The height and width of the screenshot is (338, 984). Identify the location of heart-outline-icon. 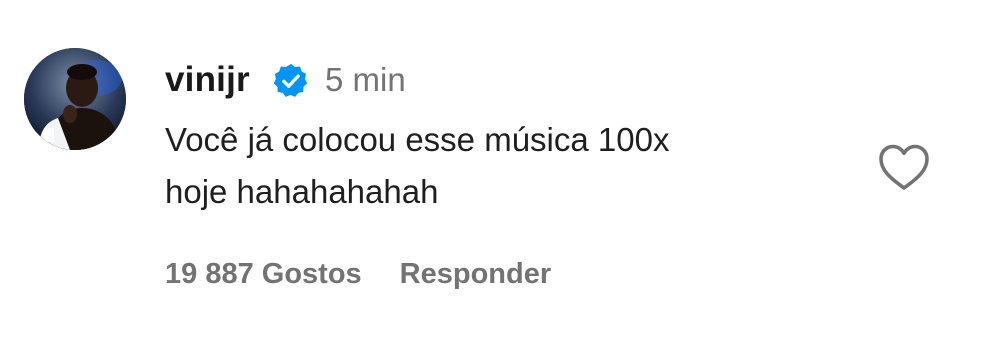
(904, 167).